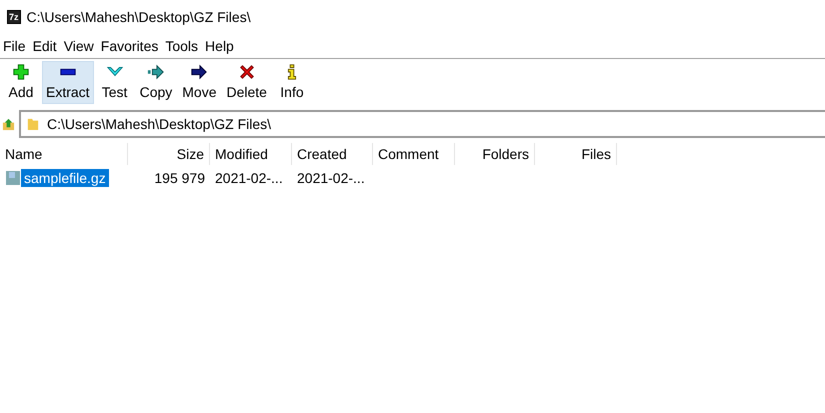  I want to click on toolbar-button: Copy, so click(156, 82).